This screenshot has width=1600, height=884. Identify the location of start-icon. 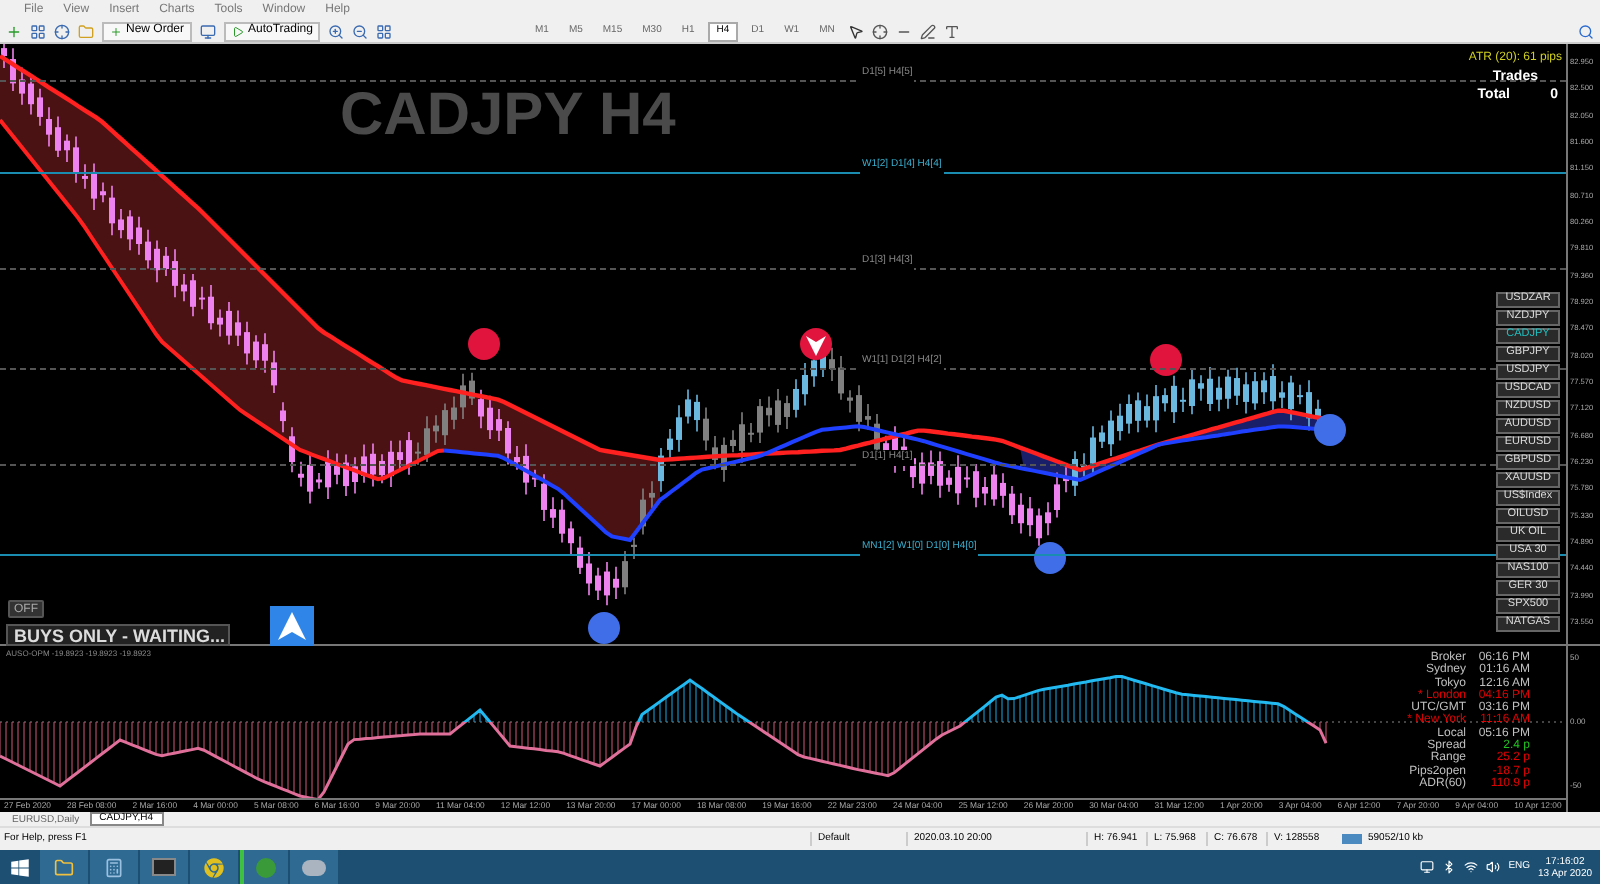
(20, 867).